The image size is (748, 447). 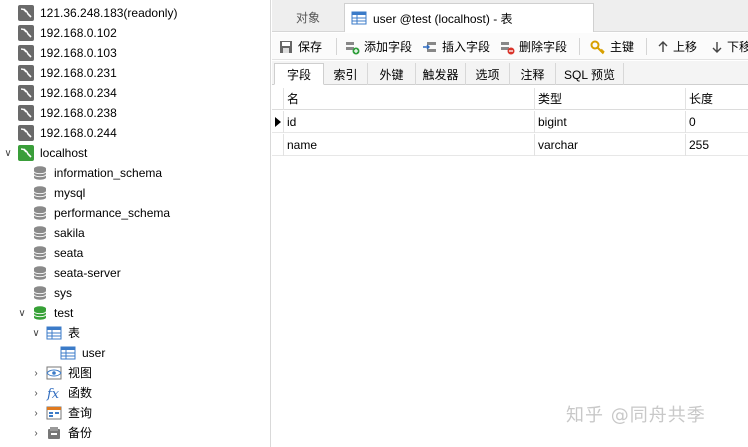 I want to click on table-row: name varchar 255, so click(x=510, y=145).